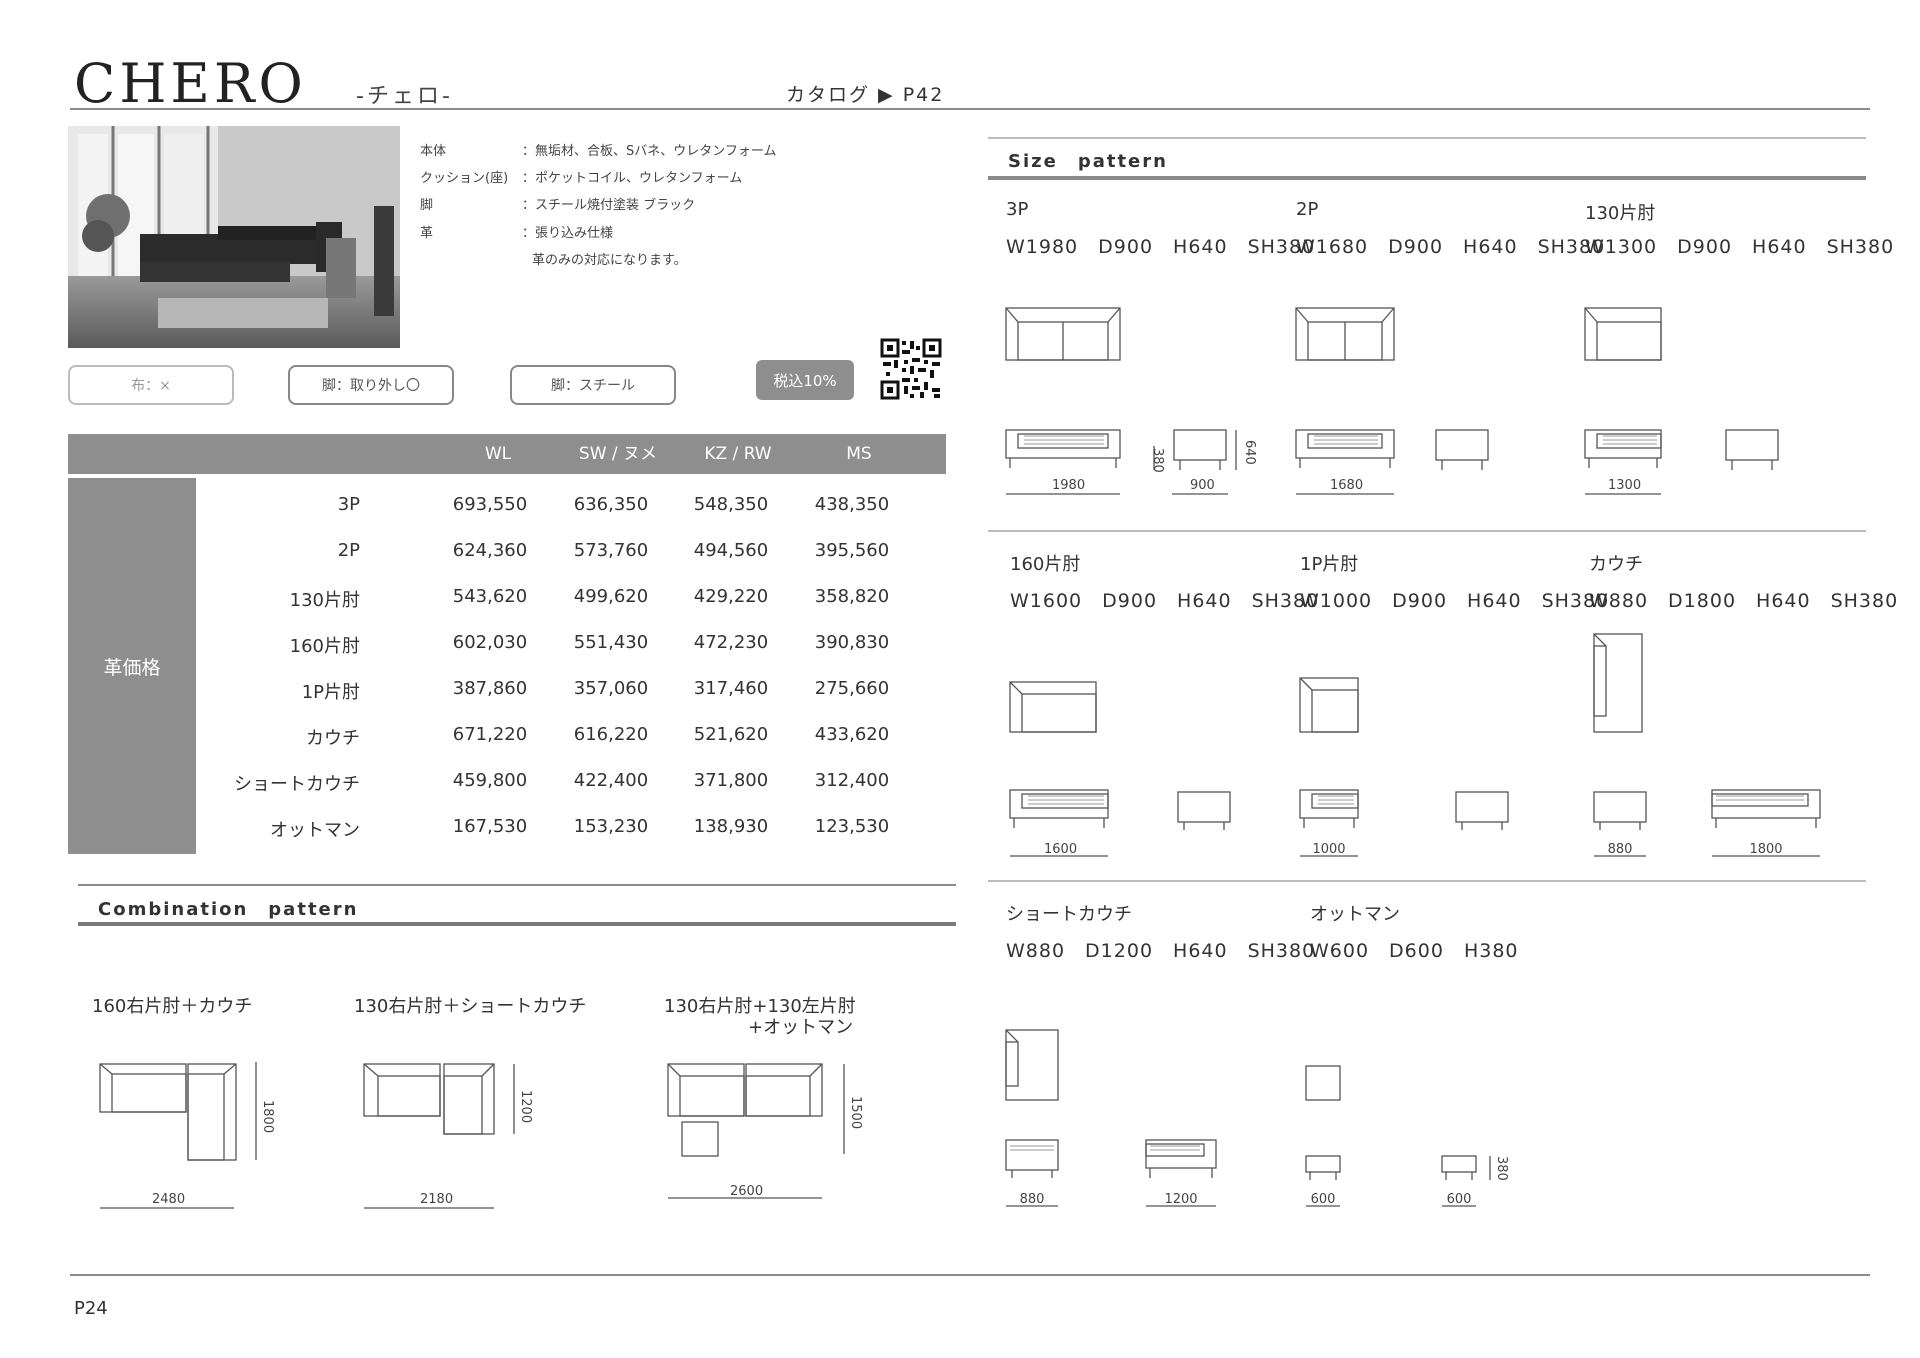  I want to click on size-dims-2p: W1680 D900 H640 SH380, so click(1451, 247).